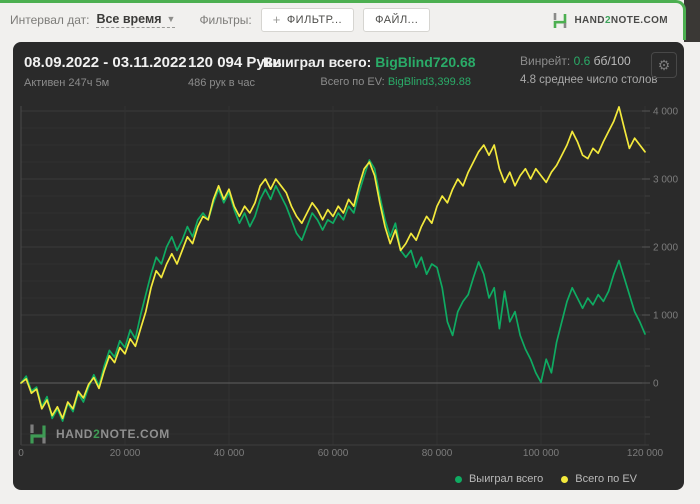  Describe the element at coordinates (545, 479) in the screenshot. I see `chart-legend: Выиграл всего Всего по EV` at that location.